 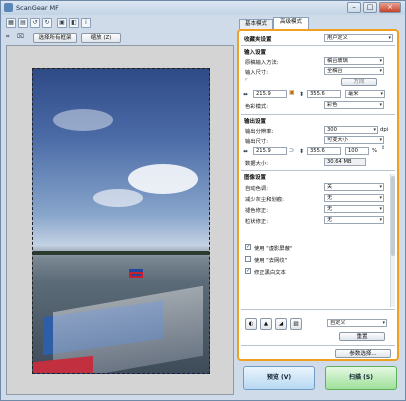 What do you see at coordinates (296, 324) in the screenshot?
I see `threshold-icon: ▧` at bounding box center [296, 324].